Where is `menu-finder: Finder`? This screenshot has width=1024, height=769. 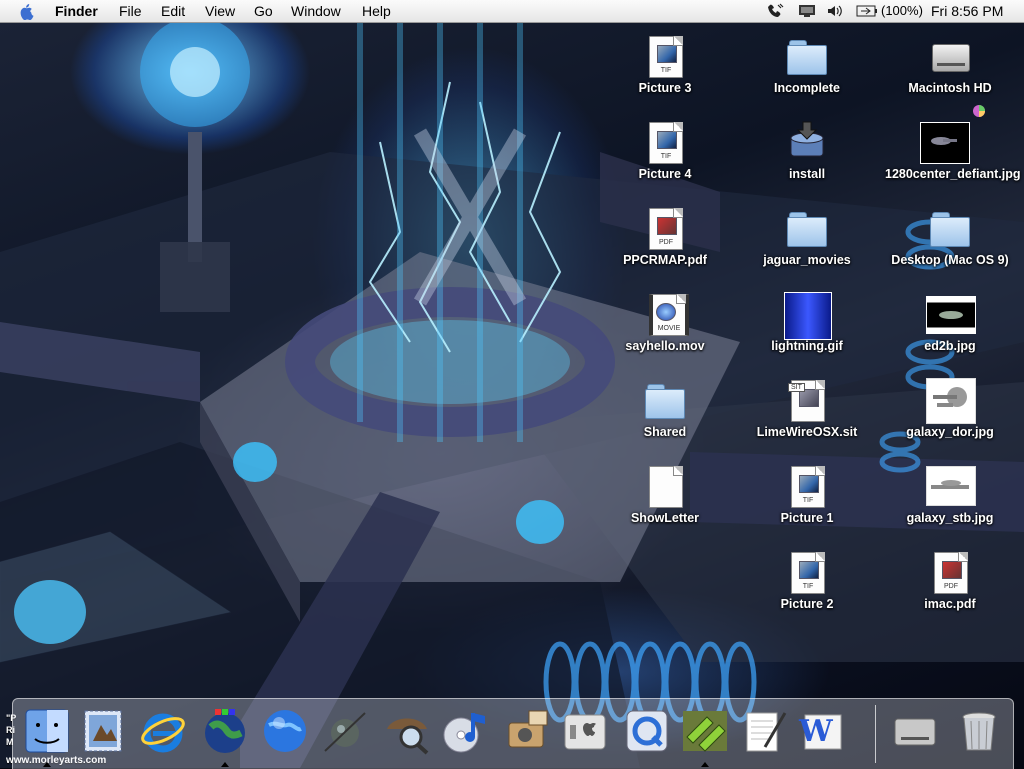
menu-finder: Finder is located at coordinates (76, 11).